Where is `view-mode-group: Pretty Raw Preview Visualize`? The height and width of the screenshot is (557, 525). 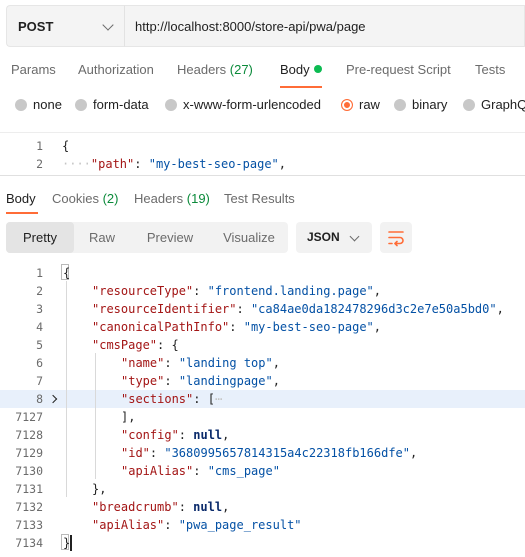 view-mode-group: Pretty Raw Preview Visualize is located at coordinates (147, 237).